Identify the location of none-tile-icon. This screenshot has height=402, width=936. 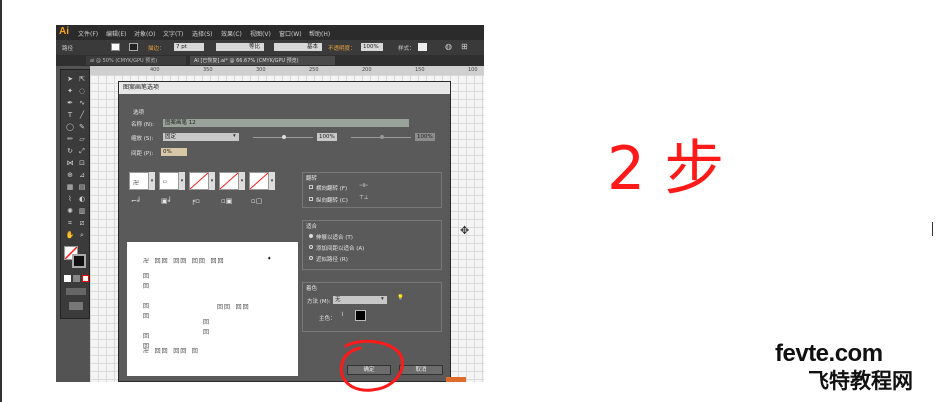
(259, 181).